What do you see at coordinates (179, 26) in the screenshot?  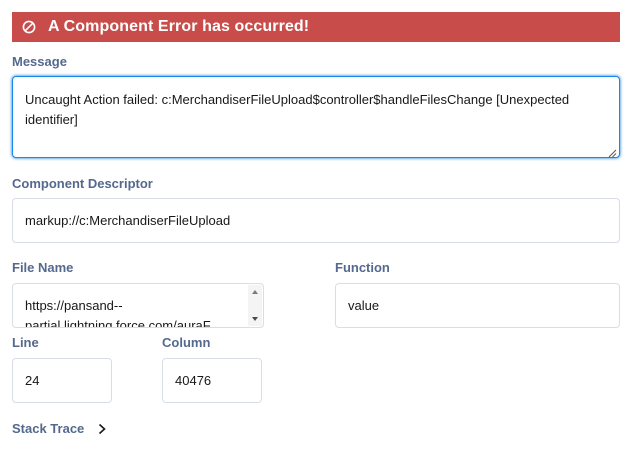 I see `error-title: A Component Error has occurred!` at bounding box center [179, 26].